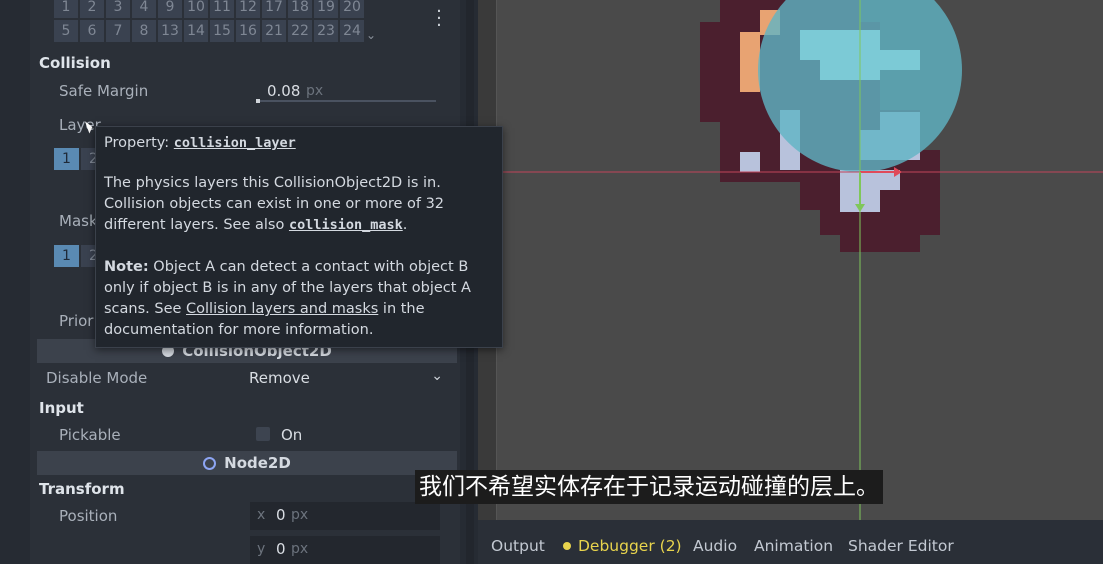 The width and height of the screenshot is (1103, 564). Describe the element at coordinates (345, 516) in the screenshot. I see `position-x-field: x 0 px` at that location.